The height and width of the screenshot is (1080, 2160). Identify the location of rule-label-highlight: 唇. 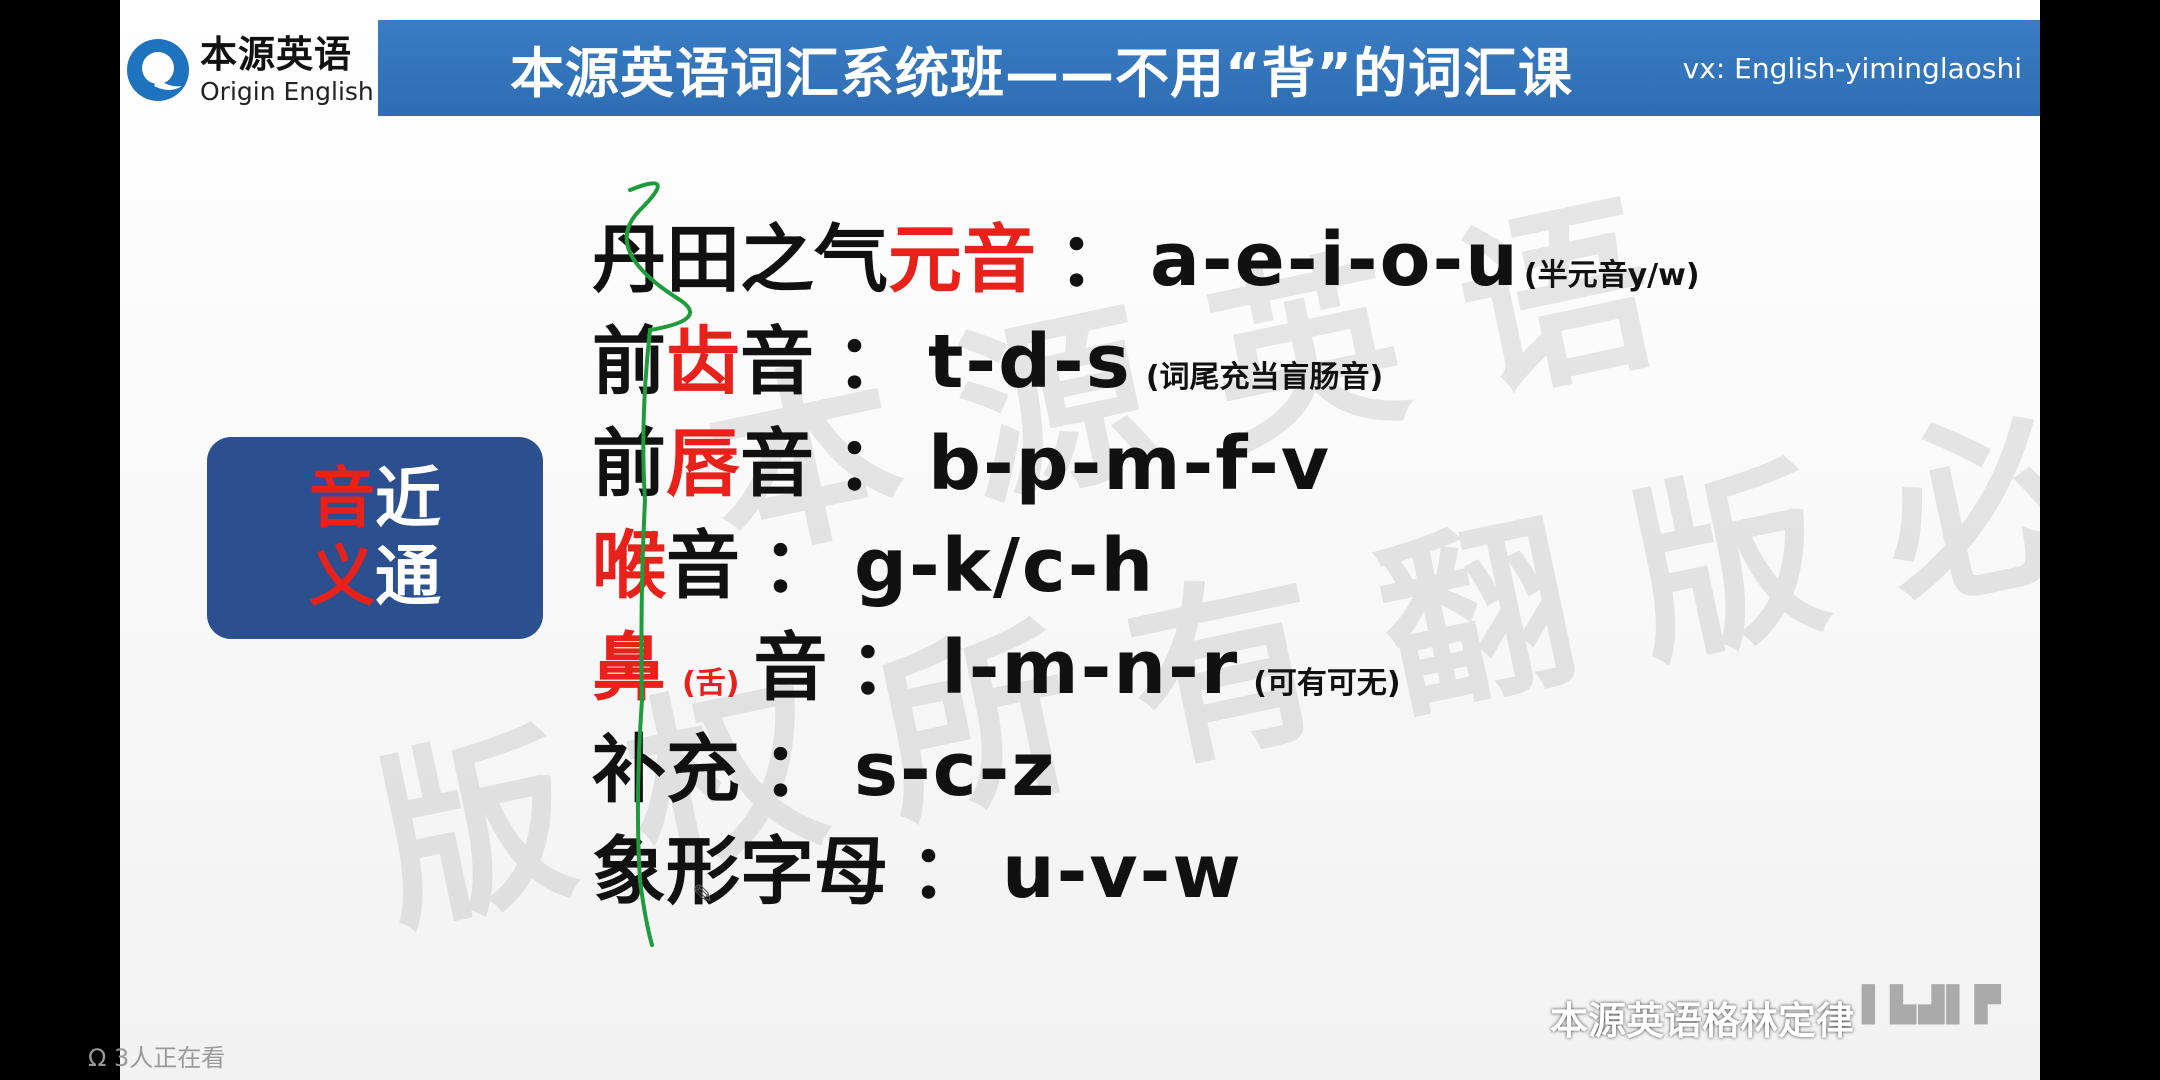
(703, 464).